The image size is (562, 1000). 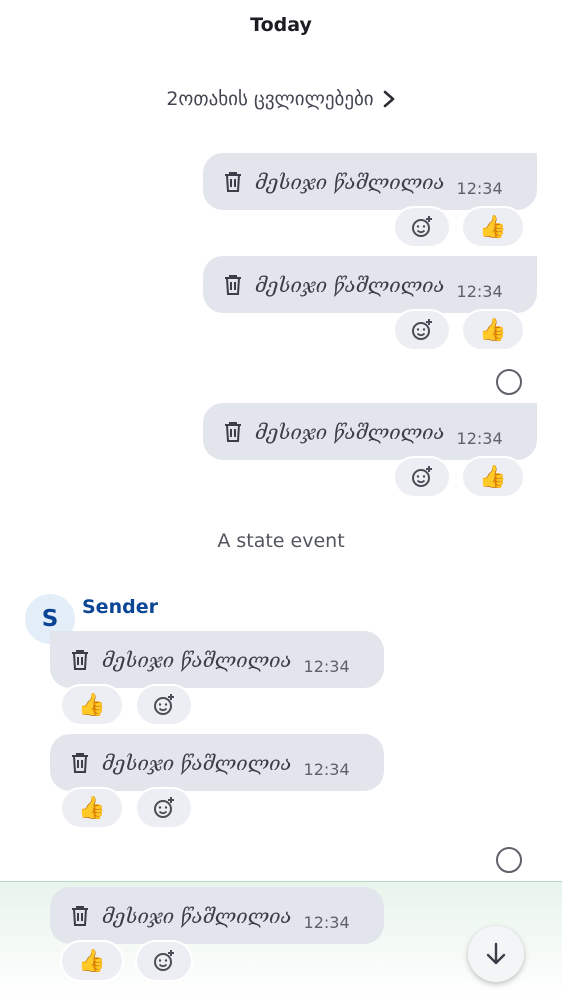 What do you see at coordinates (388, 99) in the screenshot?
I see `chevron-right-icon` at bounding box center [388, 99].